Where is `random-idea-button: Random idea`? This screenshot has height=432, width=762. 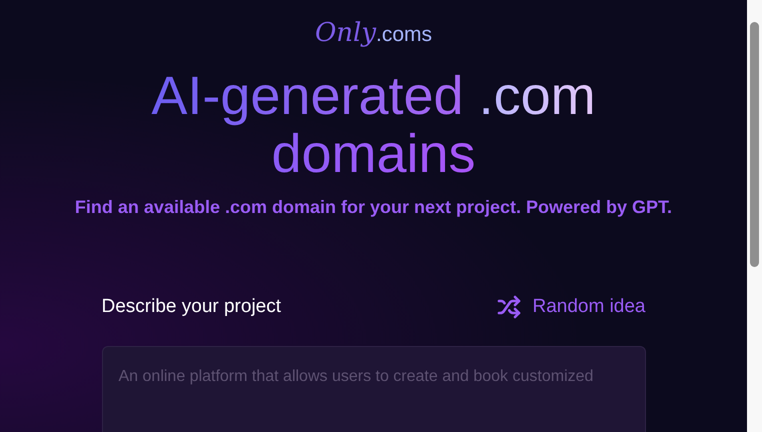 random-idea-button: Random idea is located at coordinates (570, 307).